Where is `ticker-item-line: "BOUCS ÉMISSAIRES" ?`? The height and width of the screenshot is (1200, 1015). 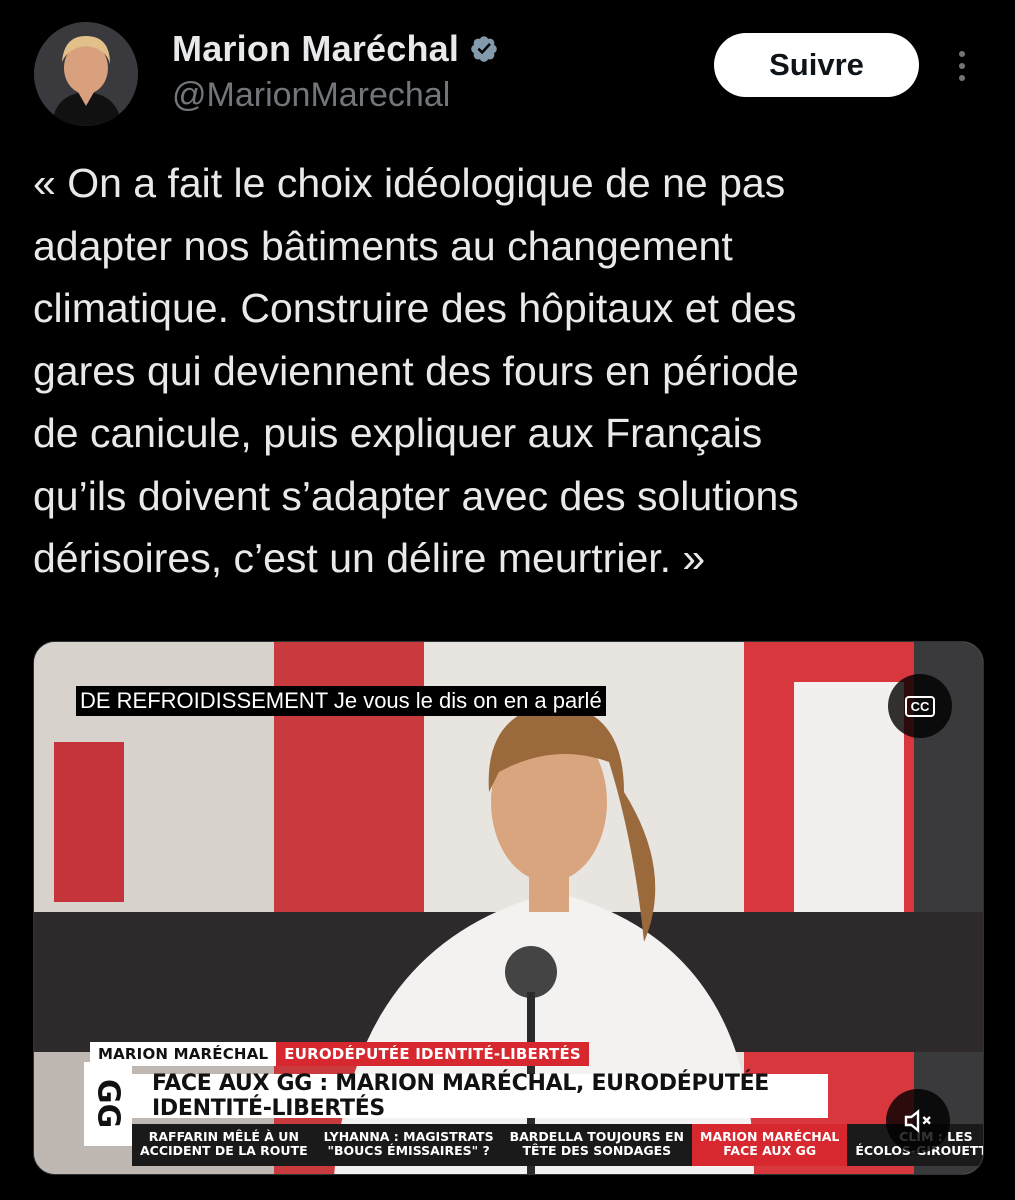 ticker-item-line: "BOUCS ÉMISSAIRES" ? is located at coordinates (408, 1150).